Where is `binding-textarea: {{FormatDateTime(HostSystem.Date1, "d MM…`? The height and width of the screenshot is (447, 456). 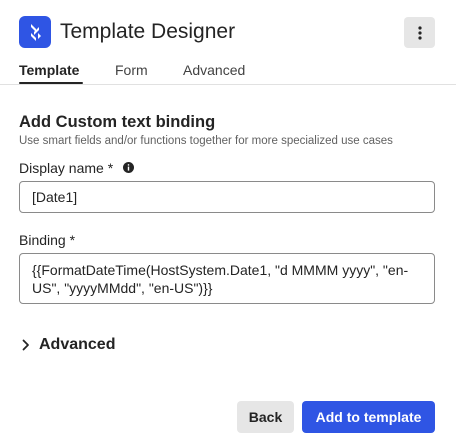
binding-textarea: {{FormatDateTime(HostSystem.Date1, "d MM… is located at coordinates (227, 278).